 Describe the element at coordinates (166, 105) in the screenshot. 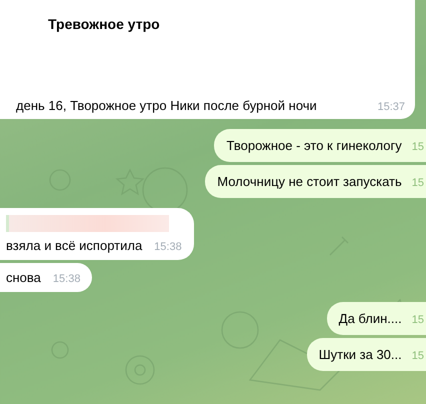

I see `message-text: день 16, Творожное утро Ники после бурной ночи` at that location.